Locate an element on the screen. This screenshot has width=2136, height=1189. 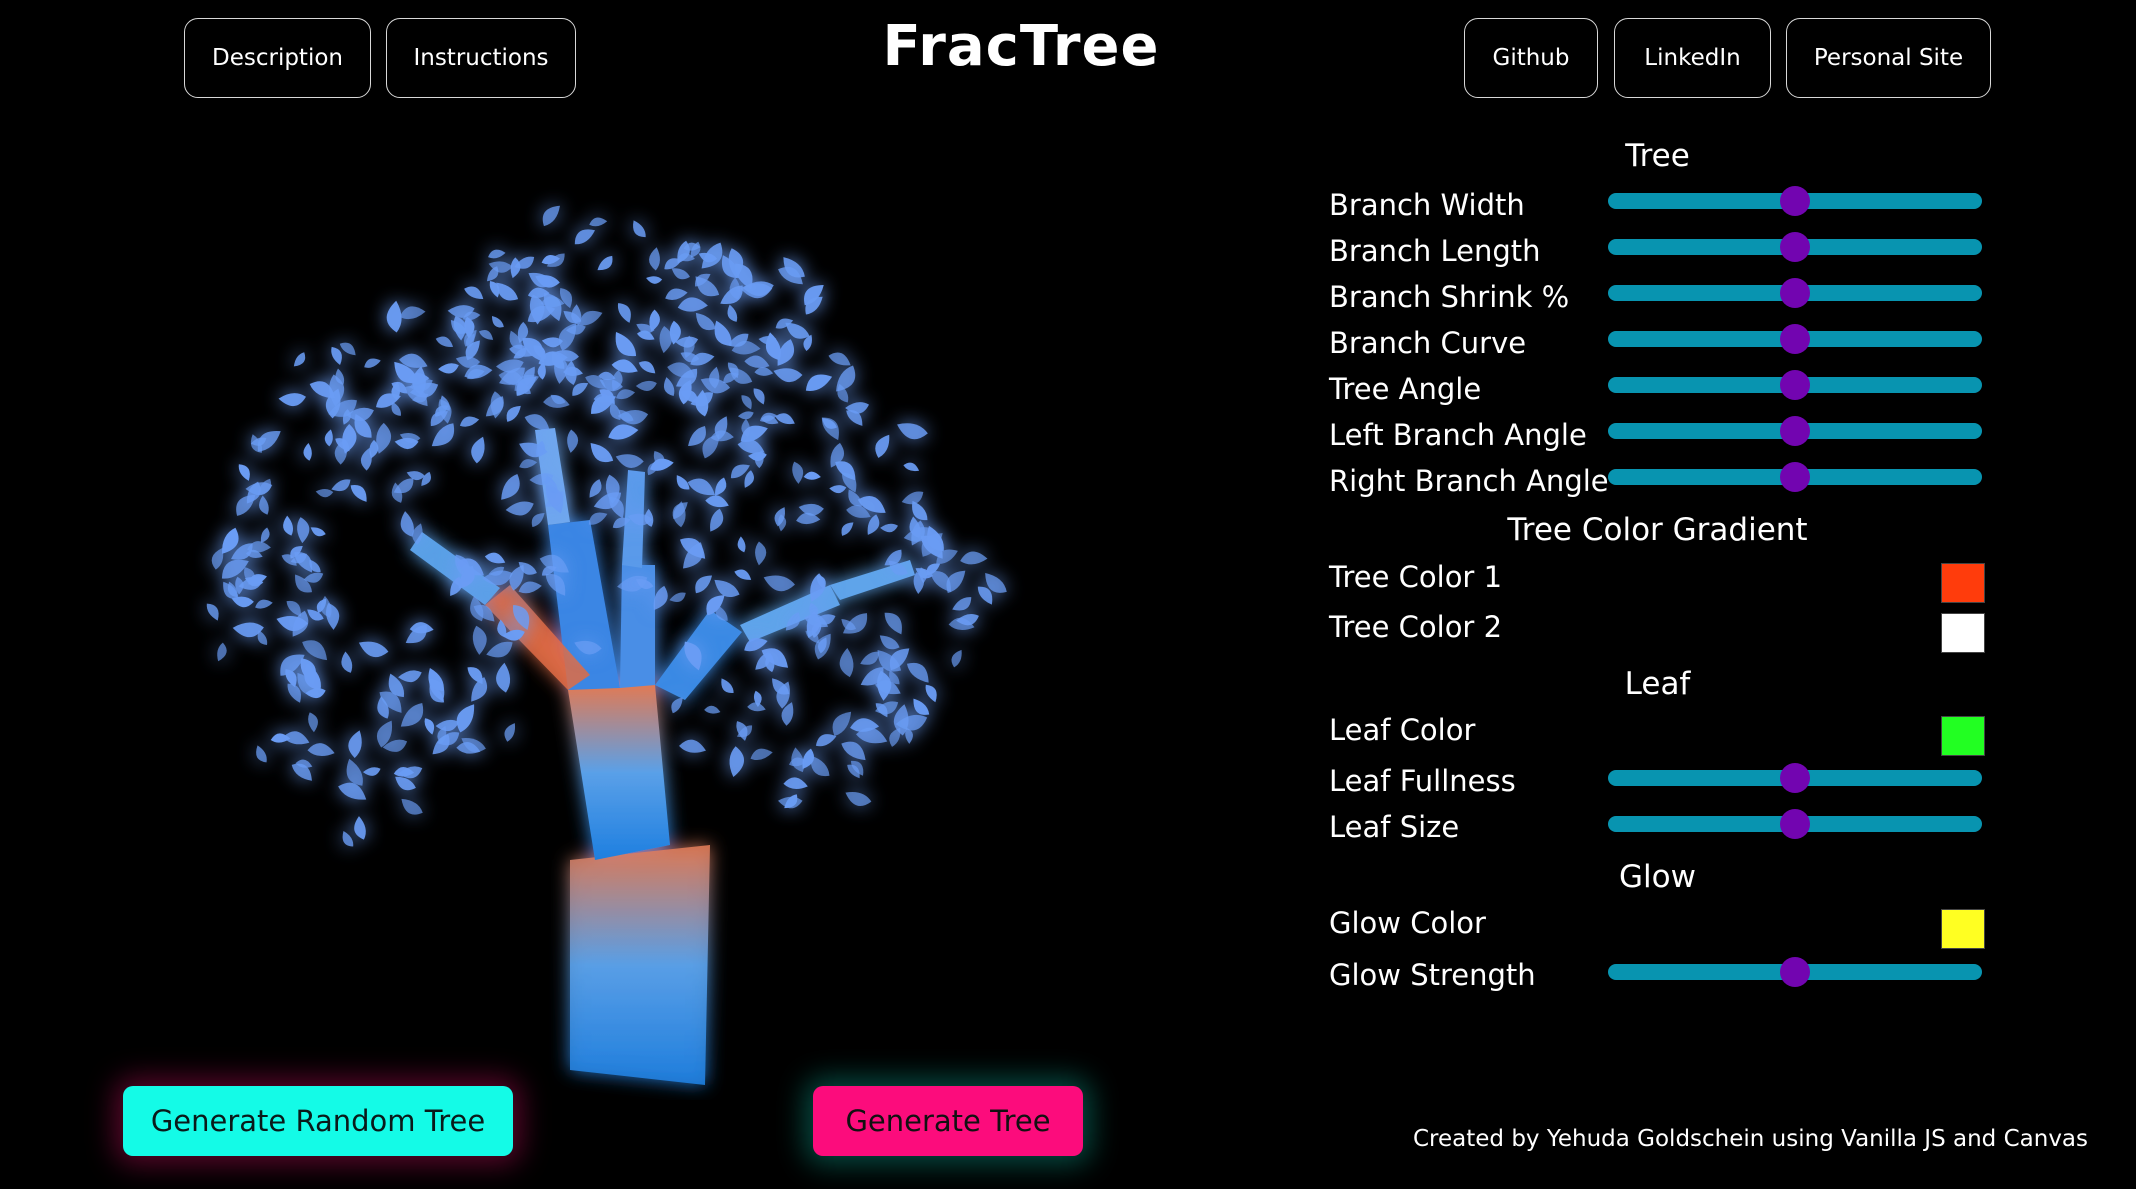
glow-color-swatch is located at coordinates (1963, 929).